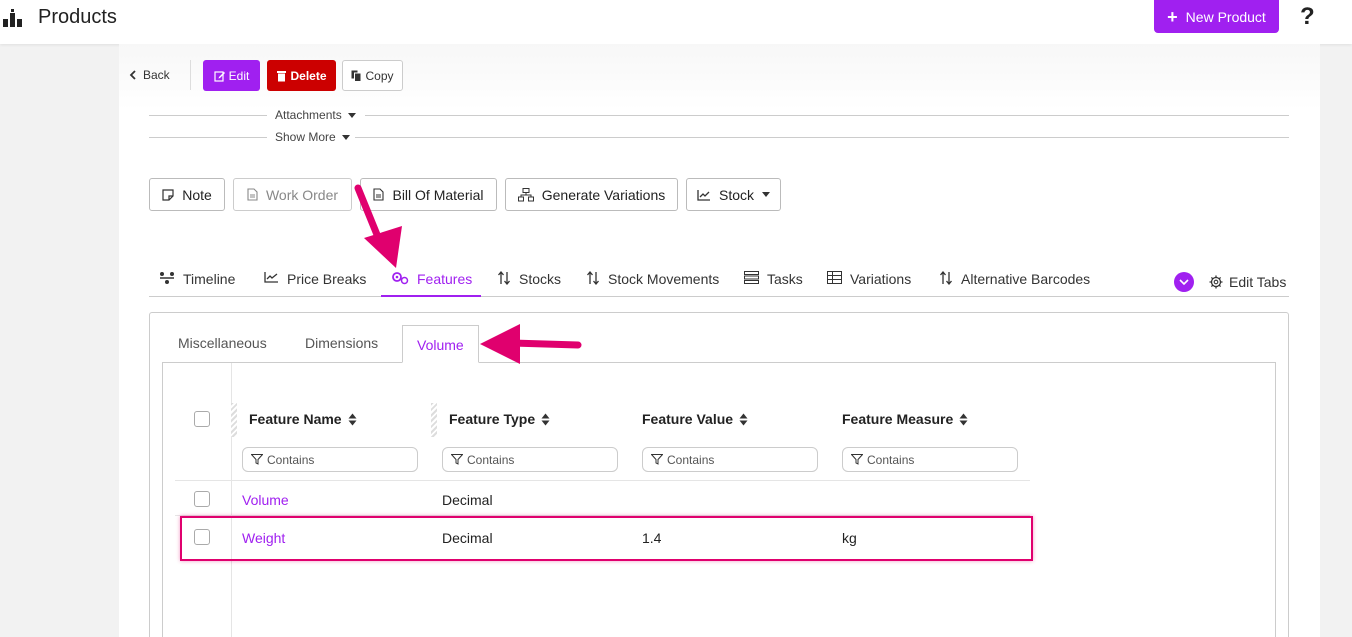 This screenshot has height=637, width=1352. I want to click on work-order-button: Work Order, so click(292, 194).